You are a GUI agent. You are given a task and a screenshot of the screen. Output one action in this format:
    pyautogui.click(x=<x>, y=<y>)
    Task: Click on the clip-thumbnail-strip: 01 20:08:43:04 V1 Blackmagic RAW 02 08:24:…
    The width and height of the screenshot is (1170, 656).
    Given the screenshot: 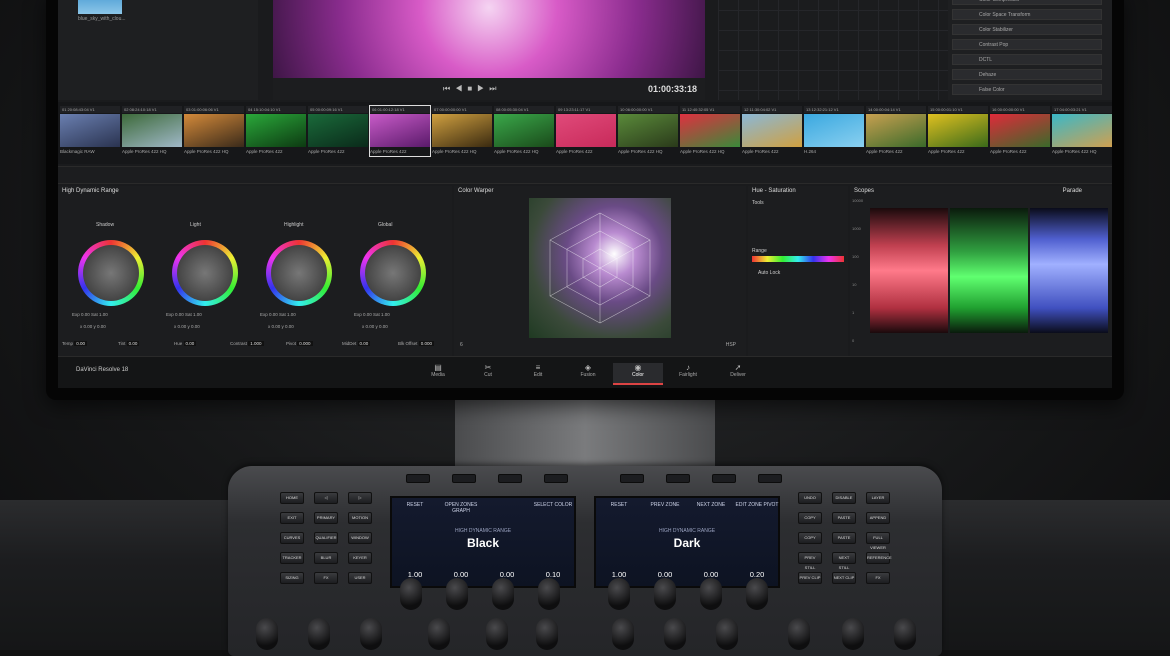 What is the action you would take?
    pyautogui.click(x=585, y=133)
    